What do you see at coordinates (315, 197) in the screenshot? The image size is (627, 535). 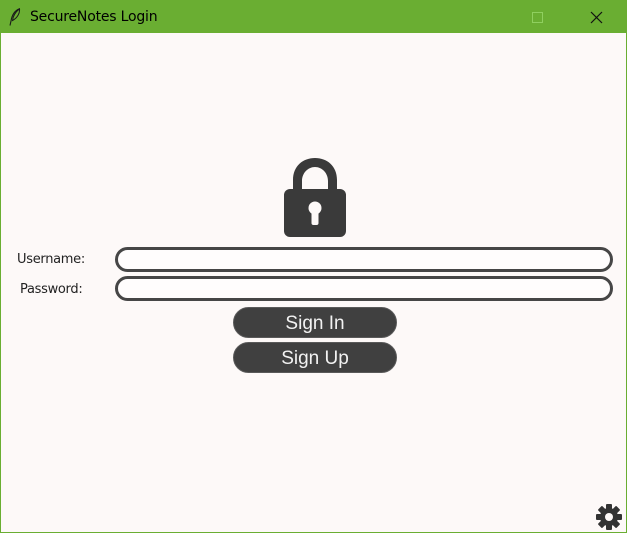 I see `lock-icon` at bounding box center [315, 197].